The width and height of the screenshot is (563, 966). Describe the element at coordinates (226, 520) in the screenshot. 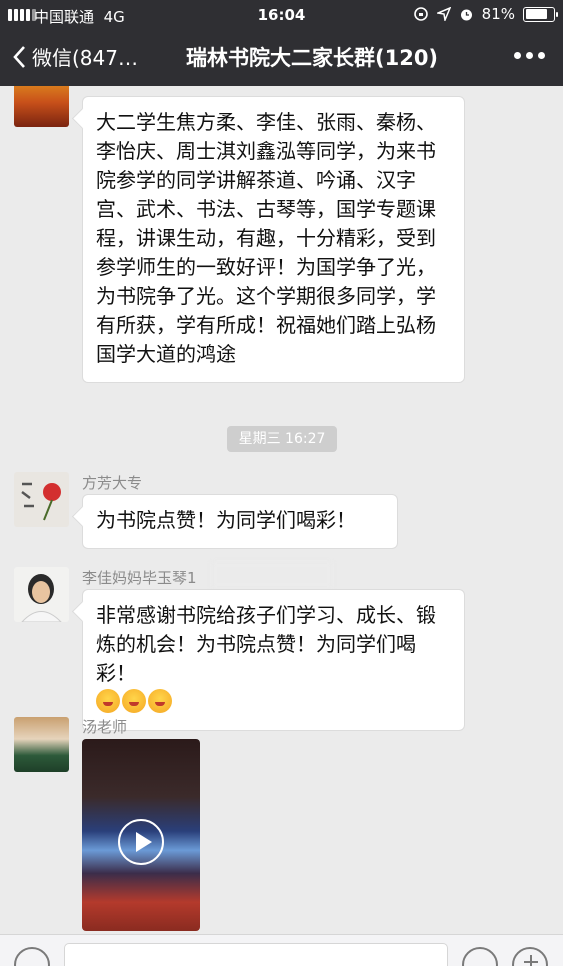

I see `message-text: 为书院点赞！为同学们喝彩！` at that location.